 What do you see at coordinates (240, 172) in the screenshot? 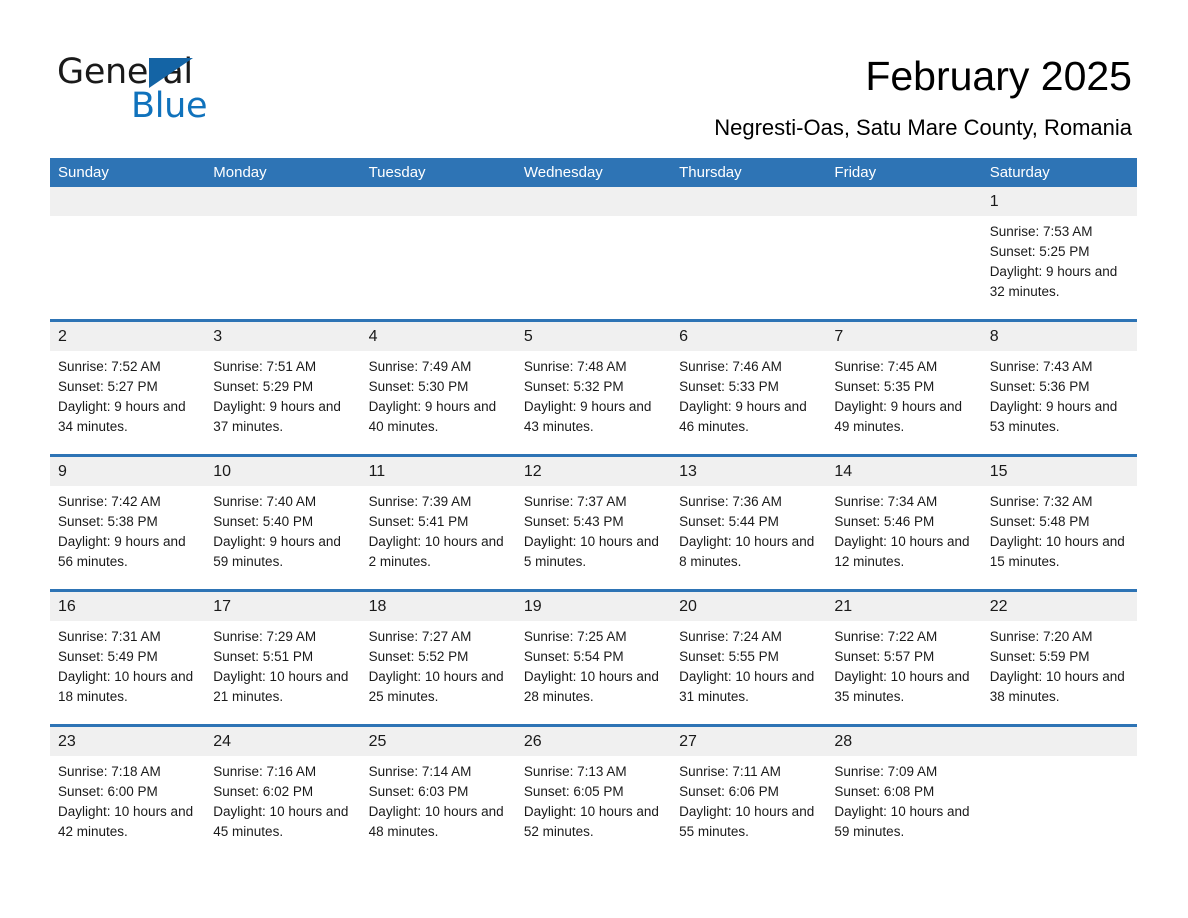
I see `weekday-header-monday: Monday` at bounding box center [240, 172].